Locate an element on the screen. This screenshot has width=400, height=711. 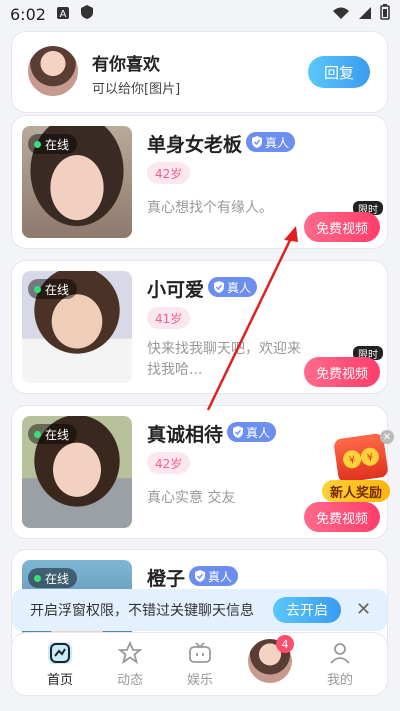
user-icon is located at coordinates (340, 653).